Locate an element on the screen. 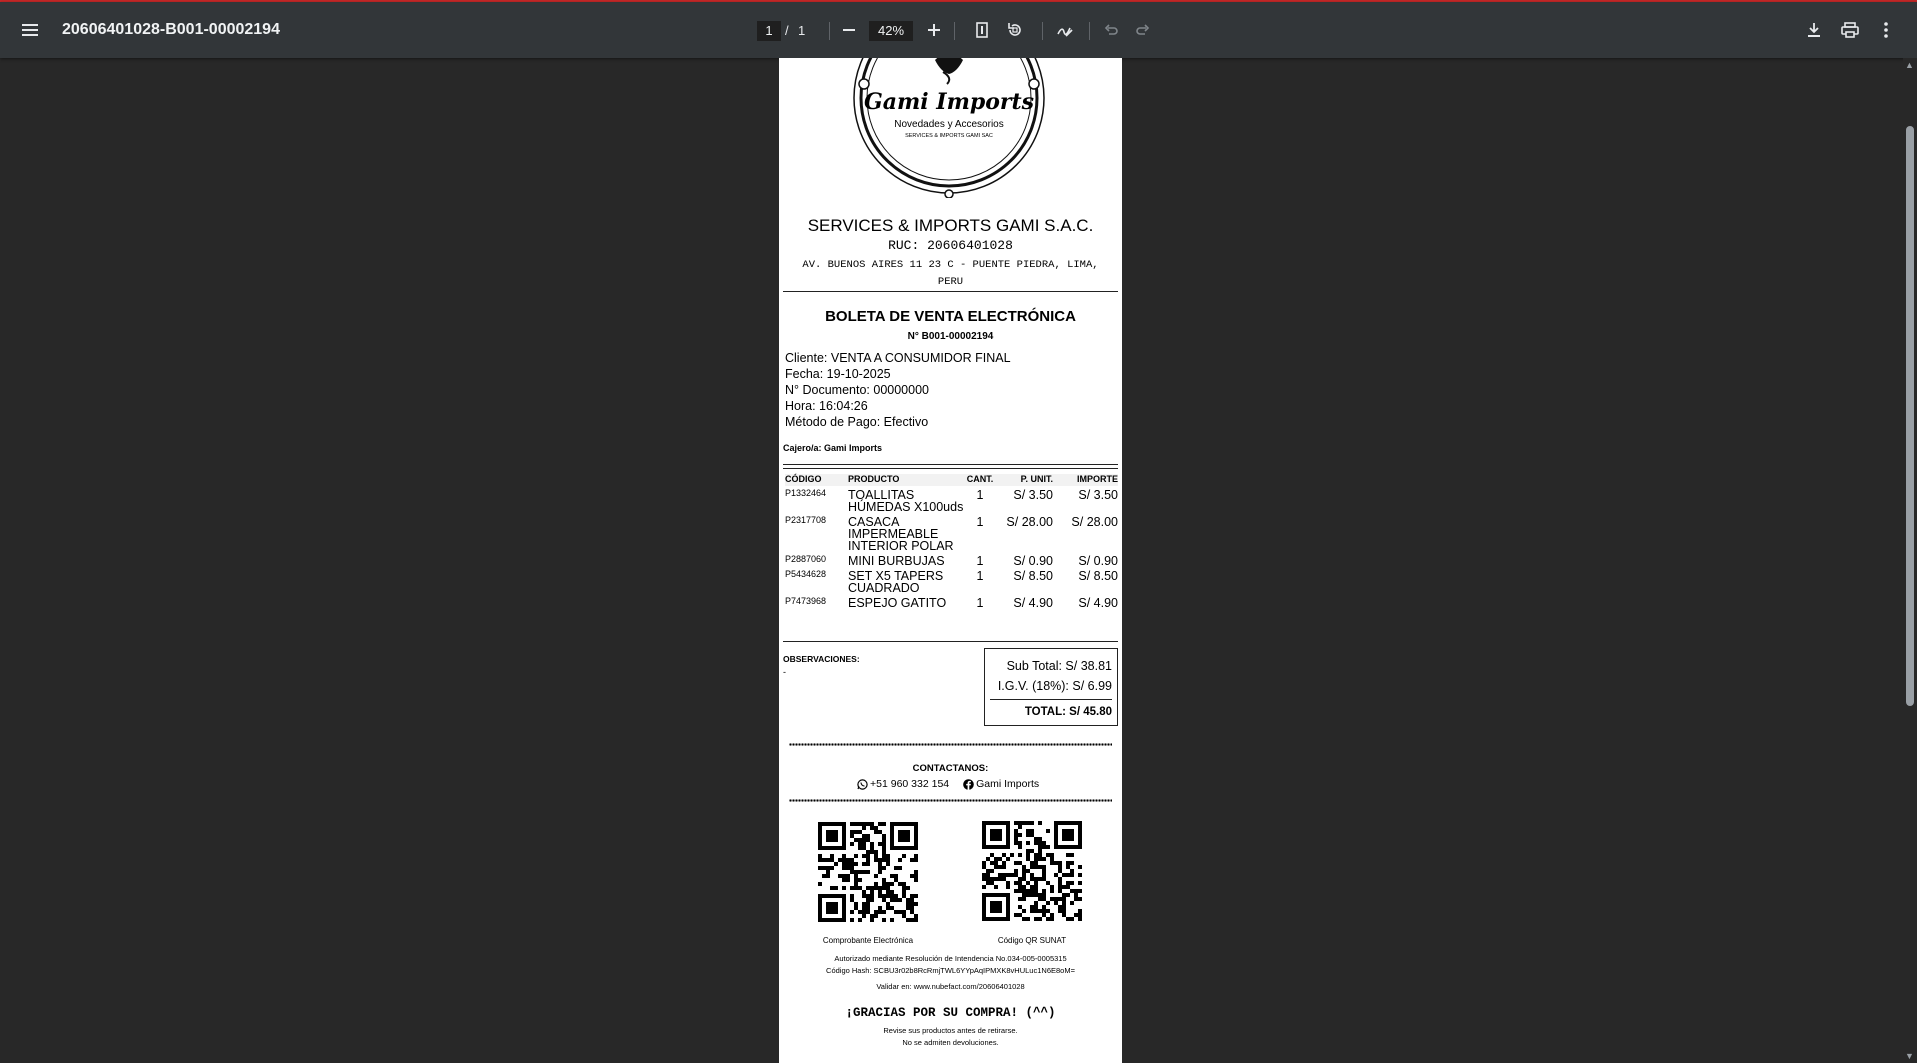 The image size is (1917, 1063). header-product: PRODUCTO is located at coordinates (874, 479).